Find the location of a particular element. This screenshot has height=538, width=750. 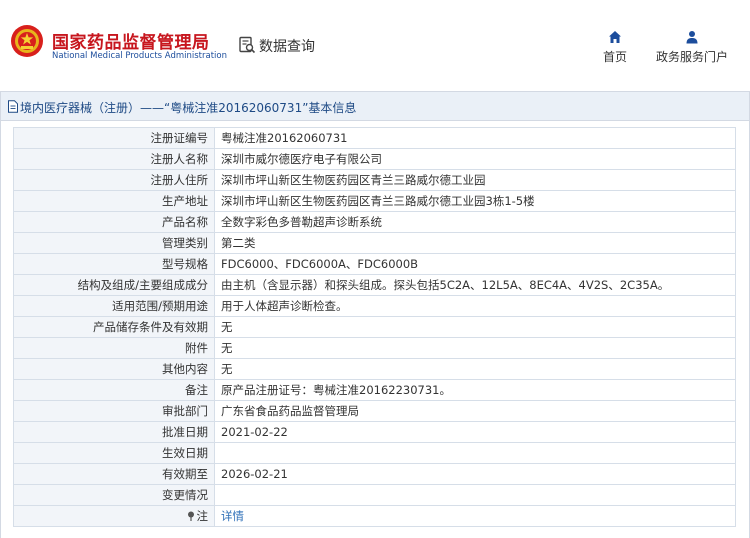

panel-title: 境内医疗器械（注册）——“粤械注准20162060731”基本信息 is located at coordinates (188, 108).